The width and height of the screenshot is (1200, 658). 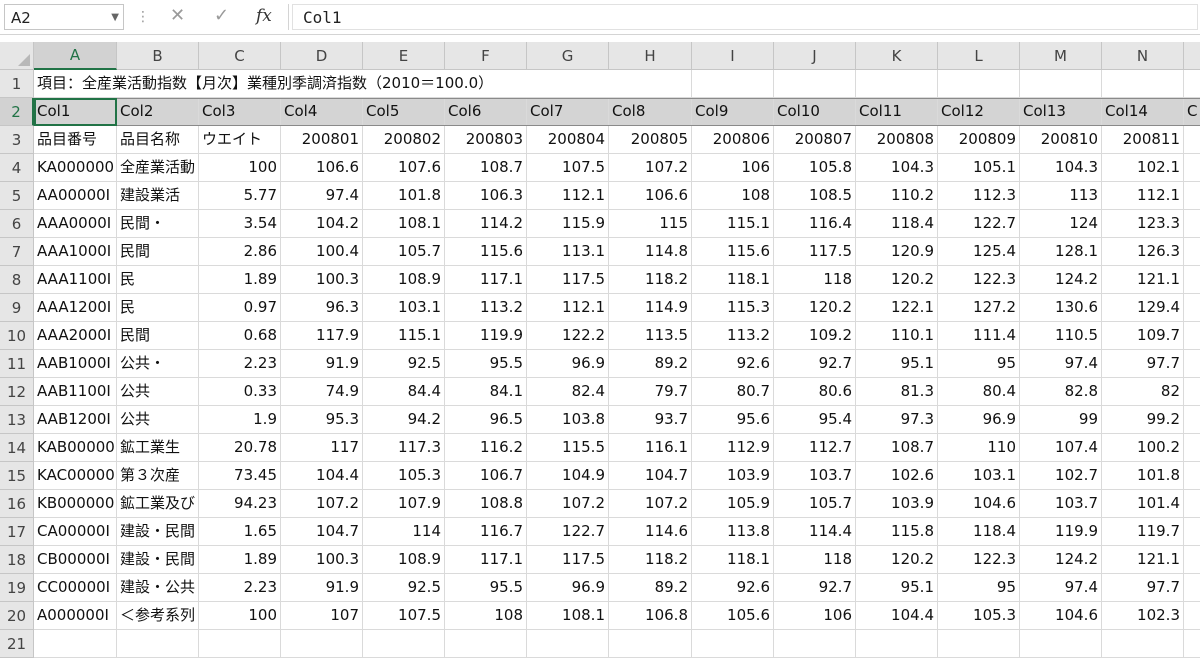 What do you see at coordinates (650, 392) in the screenshot?
I see `cell-h12: 79.7` at bounding box center [650, 392].